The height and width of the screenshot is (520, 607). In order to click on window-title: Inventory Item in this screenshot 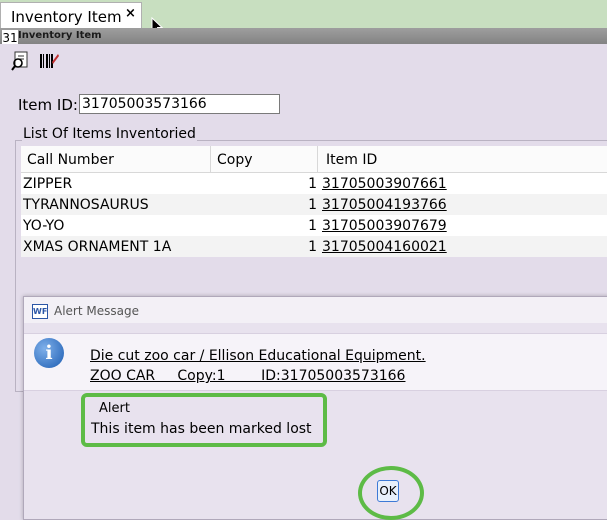, I will do `click(60, 35)`.